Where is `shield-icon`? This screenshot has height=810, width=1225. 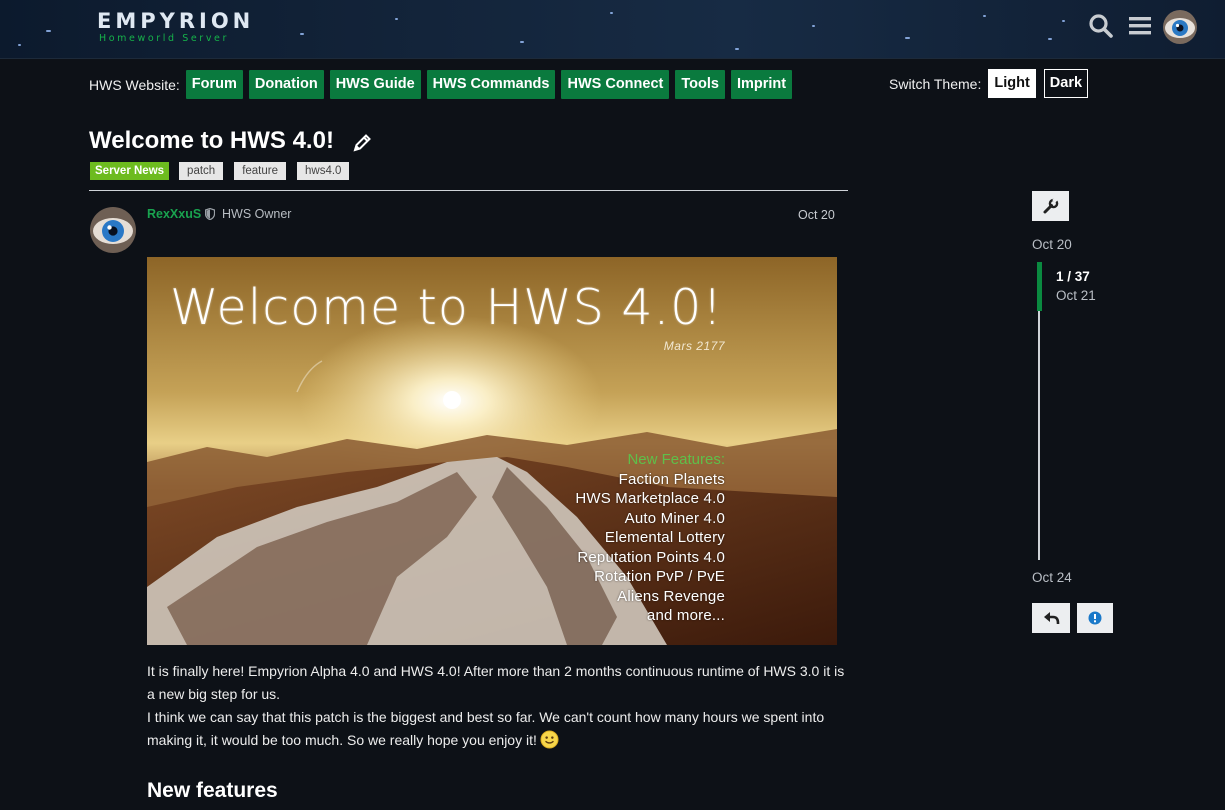
shield-icon is located at coordinates (210, 214).